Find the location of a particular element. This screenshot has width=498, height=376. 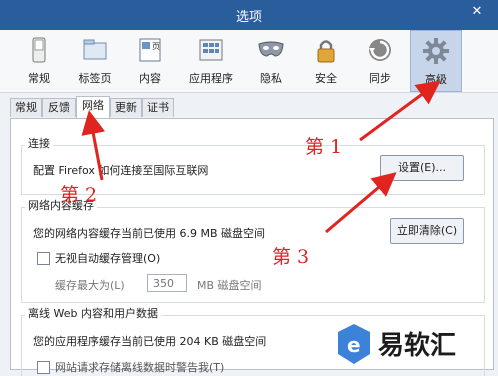

annotation-step-1: 第 1 is located at coordinates (324, 147).